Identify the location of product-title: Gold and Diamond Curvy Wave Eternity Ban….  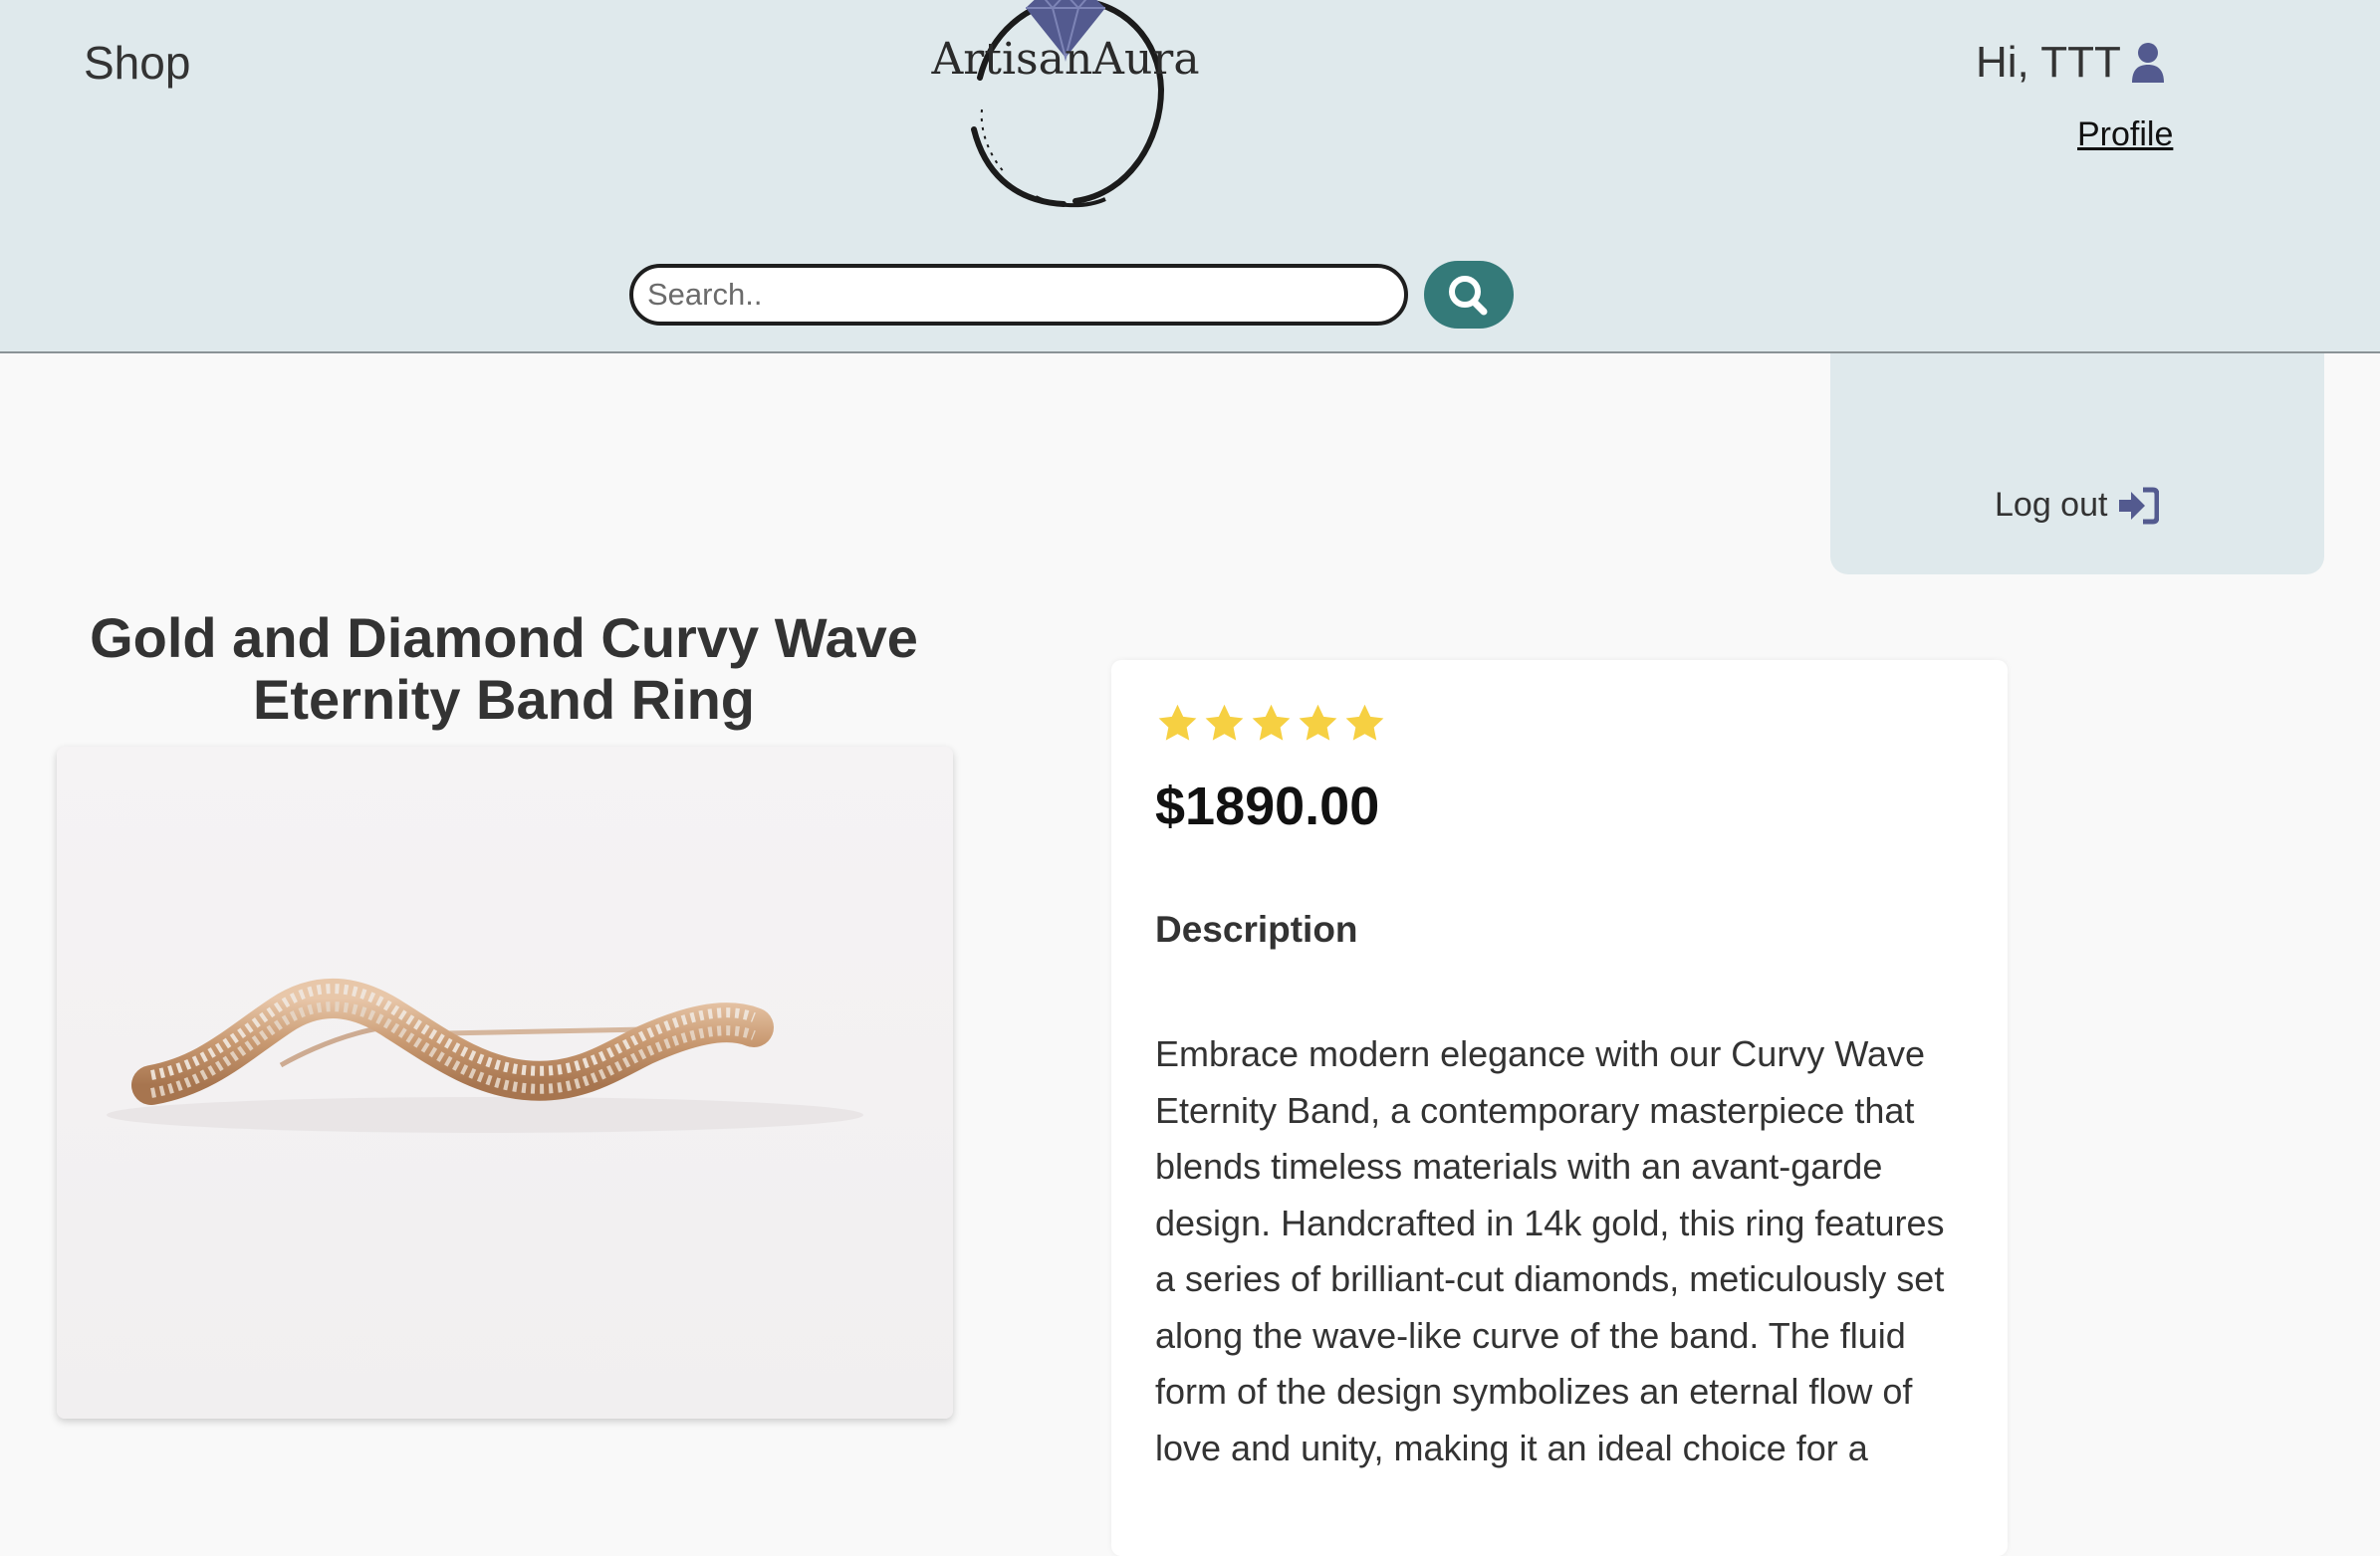
(504, 668).